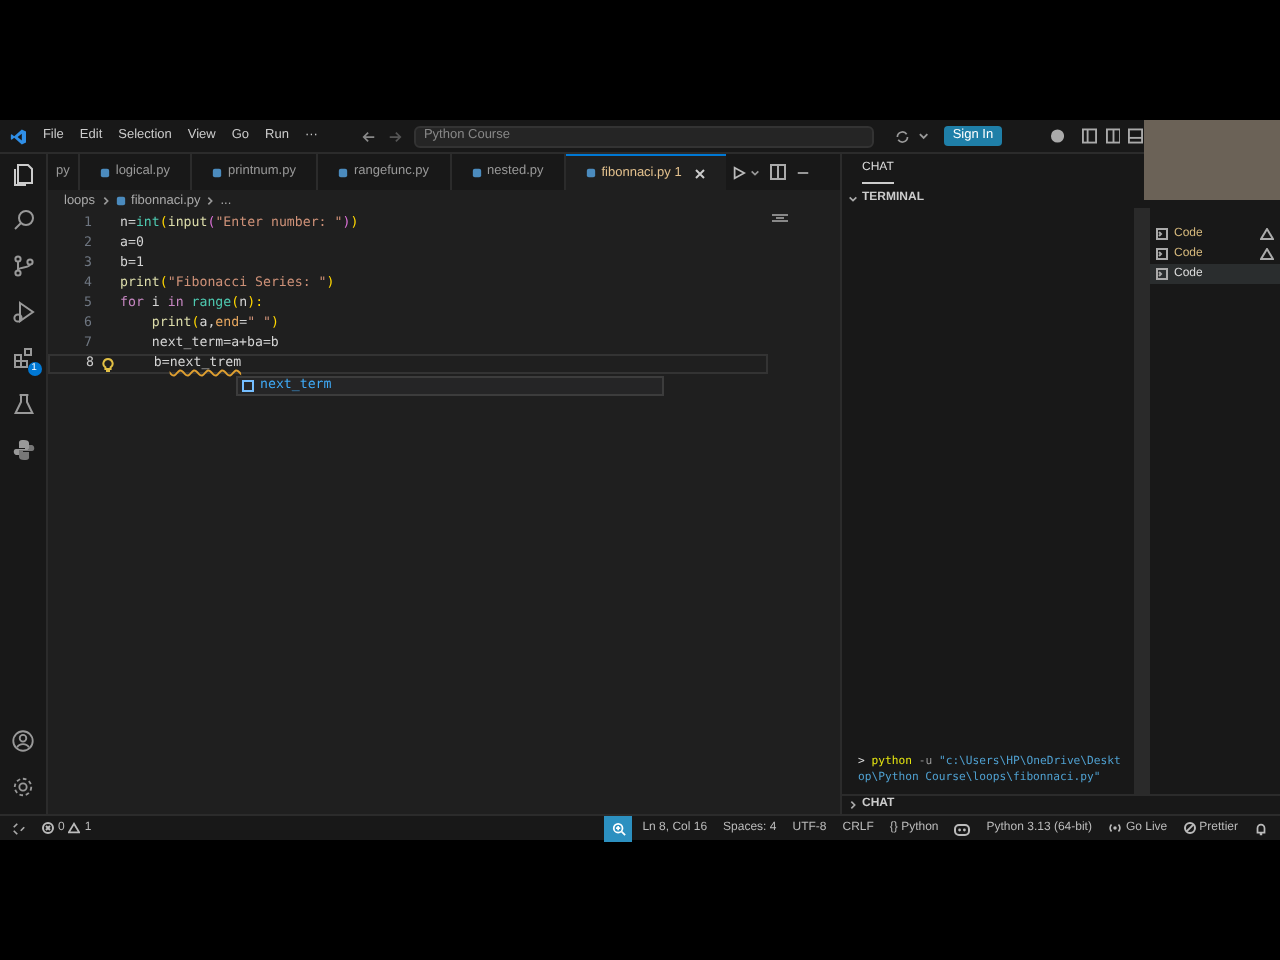 The height and width of the screenshot is (960, 1280). What do you see at coordinates (48, 828) in the screenshot?
I see `error-icon` at bounding box center [48, 828].